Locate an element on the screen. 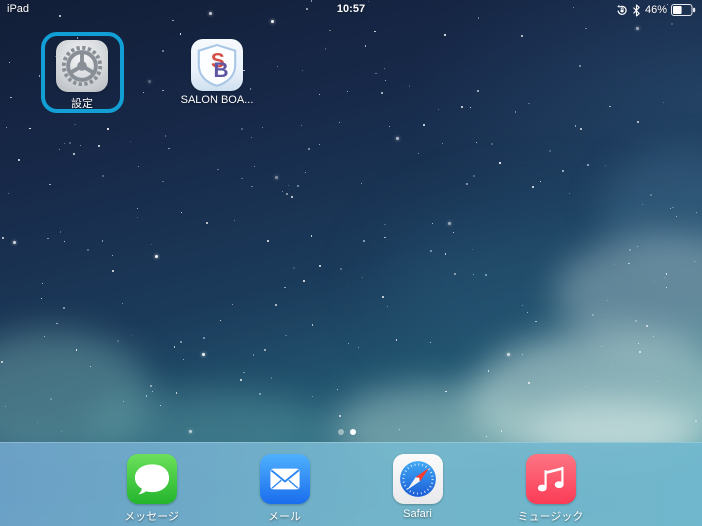 The height and width of the screenshot is (526, 702). salon-board-icon: S B is located at coordinates (217, 65).